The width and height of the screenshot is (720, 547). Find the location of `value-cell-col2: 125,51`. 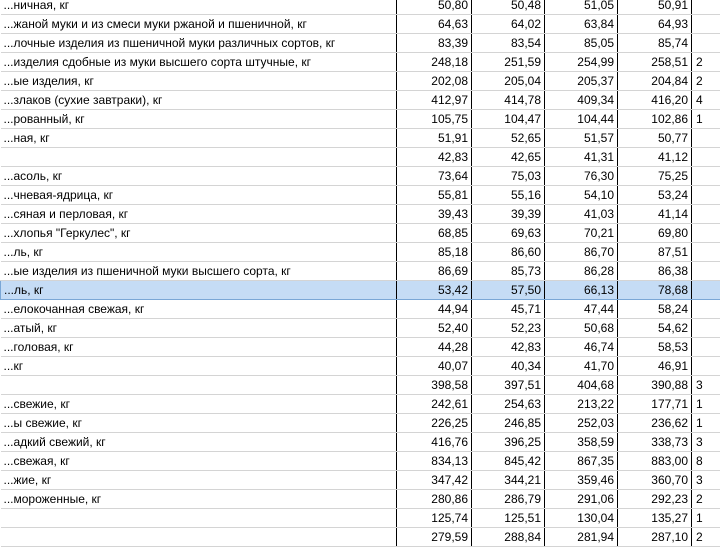

value-cell-col2: 125,51 is located at coordinates (508, 518).